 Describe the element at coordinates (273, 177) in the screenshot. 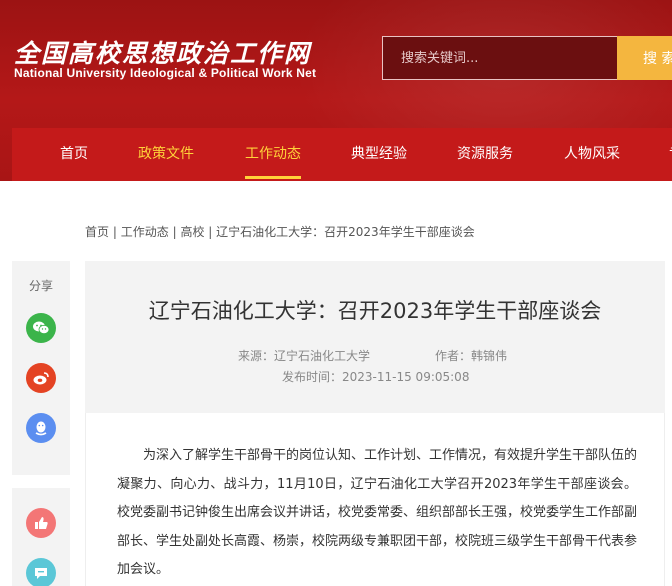

I see `nav-active-indicator` at that location.